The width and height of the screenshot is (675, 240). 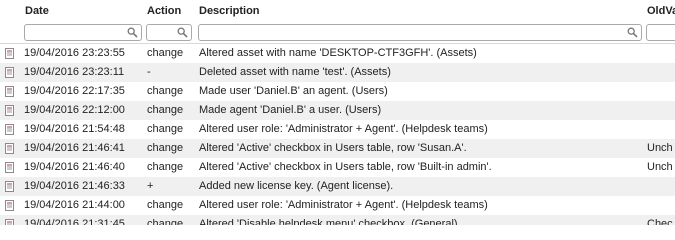 What do you see at coordinates (74, 221) in the screenshot?
I see `cell-date: 19/04/2016 21:31:45` at bounding box center [74, 221].